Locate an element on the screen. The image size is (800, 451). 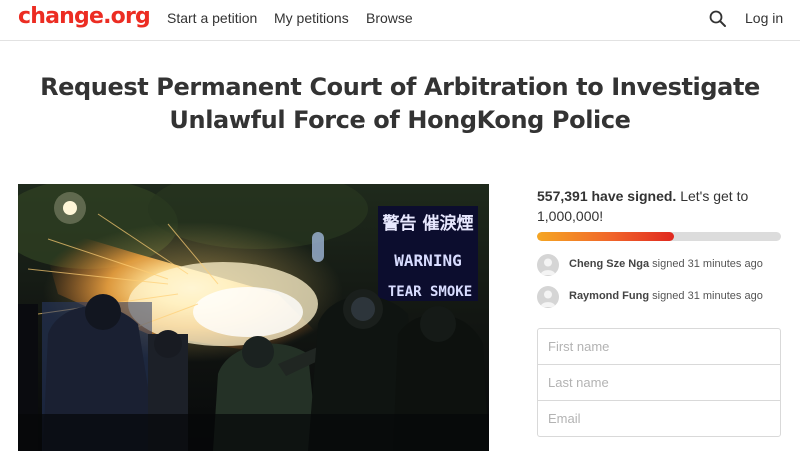
signature-progress-fill is located at coordinates (605, 236).